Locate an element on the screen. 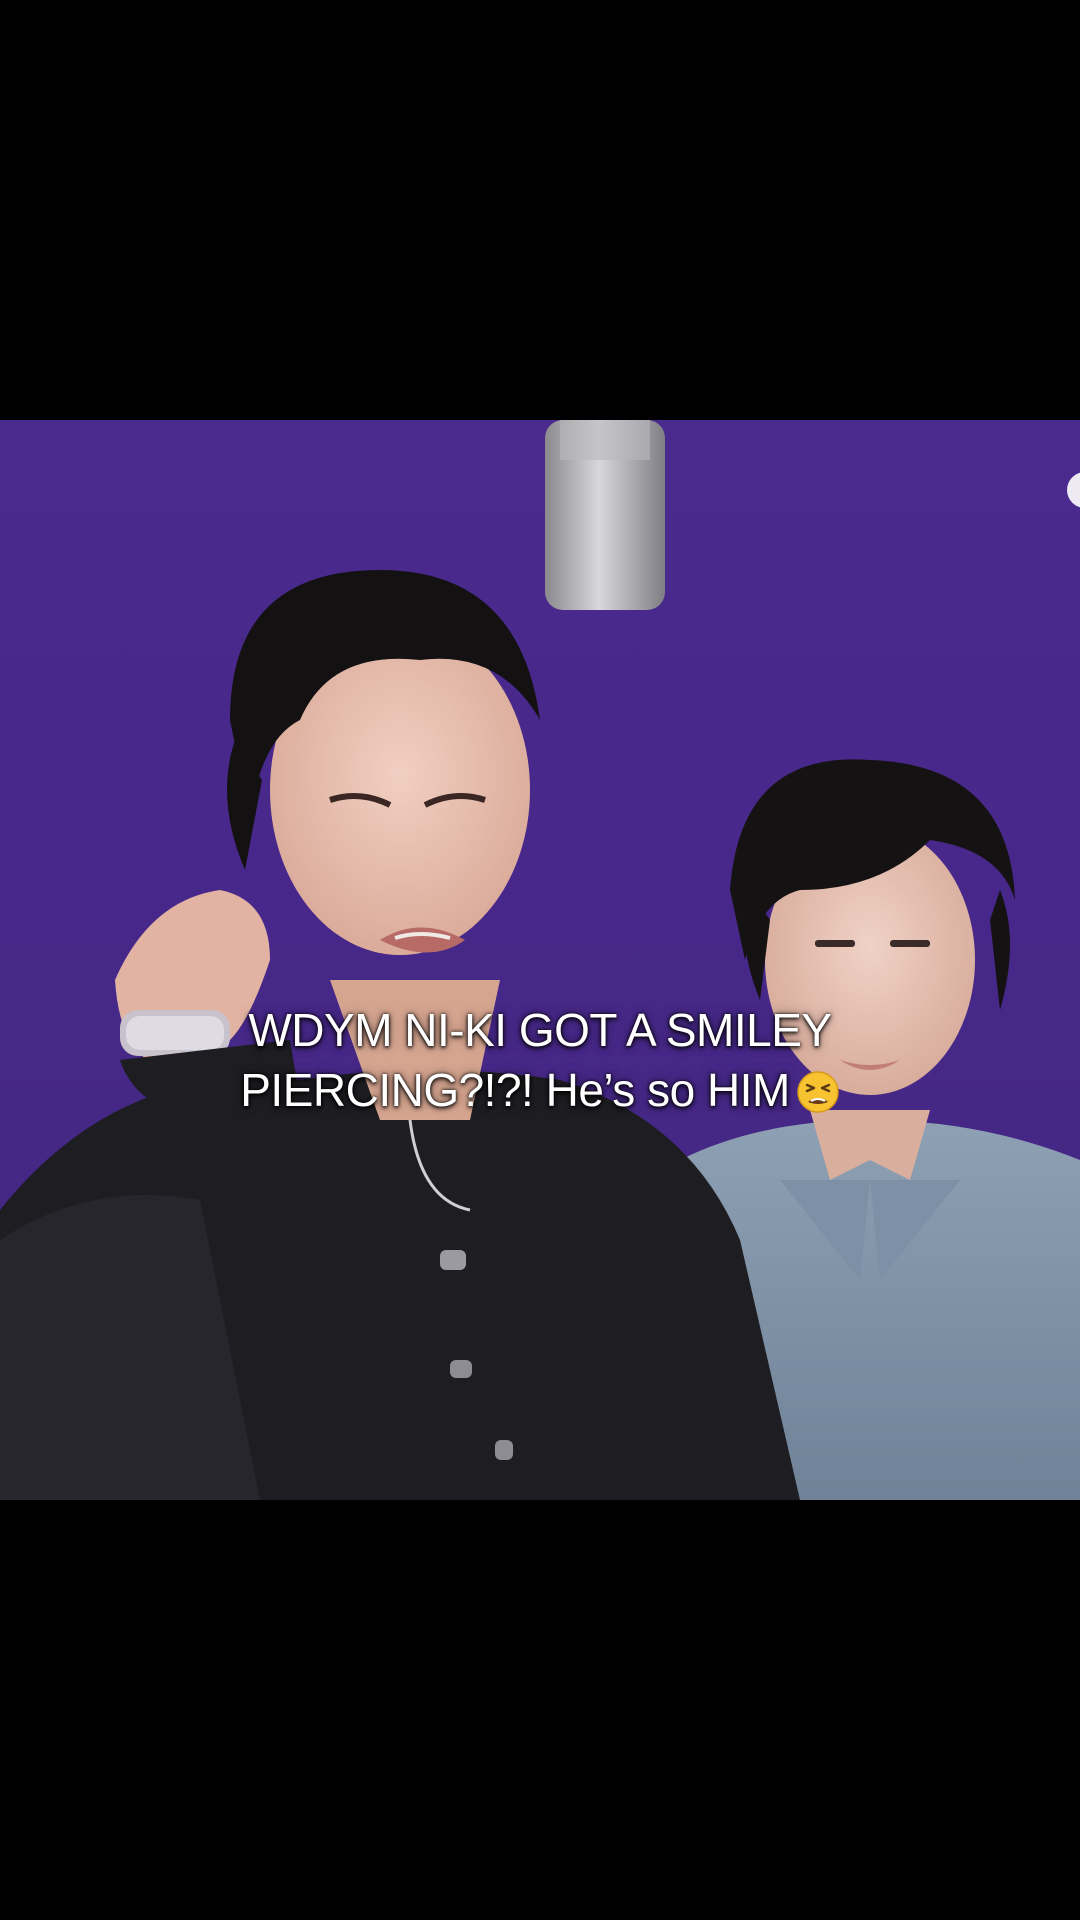  caption-line-2: PIERCING?!?! He’s so HIM is located at coordinates (540, 1090).